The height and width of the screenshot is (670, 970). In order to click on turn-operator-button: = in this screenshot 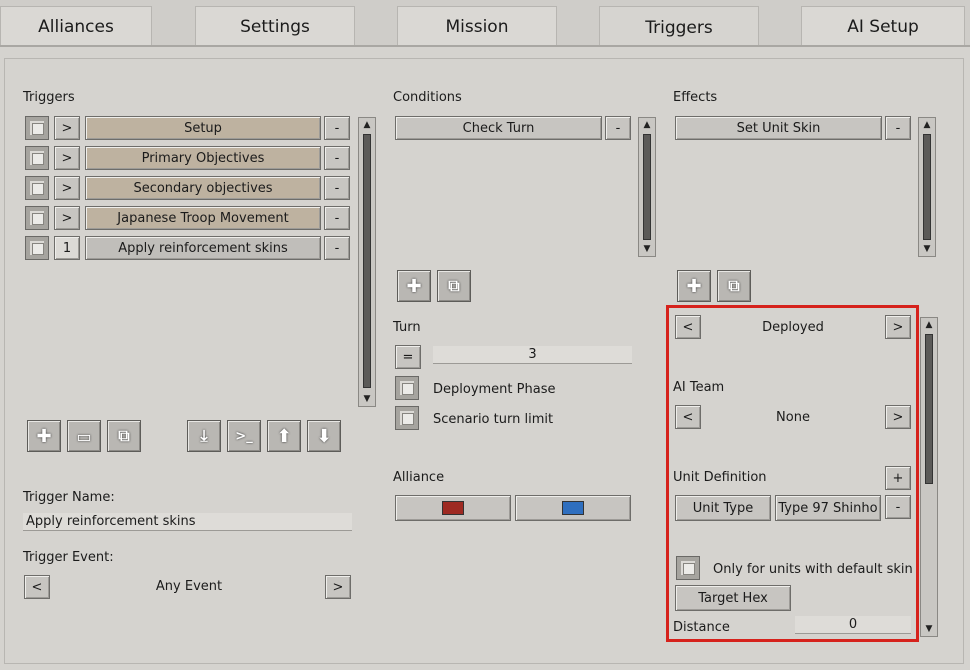, I will do `click(408, 357)`.